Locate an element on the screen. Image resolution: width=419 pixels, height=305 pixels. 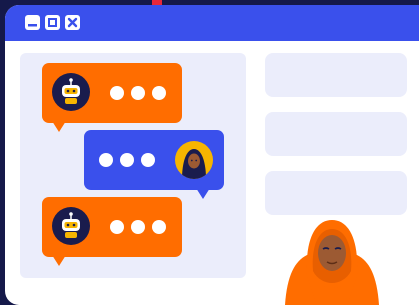
restore-button is located at coordinates (52, 22).